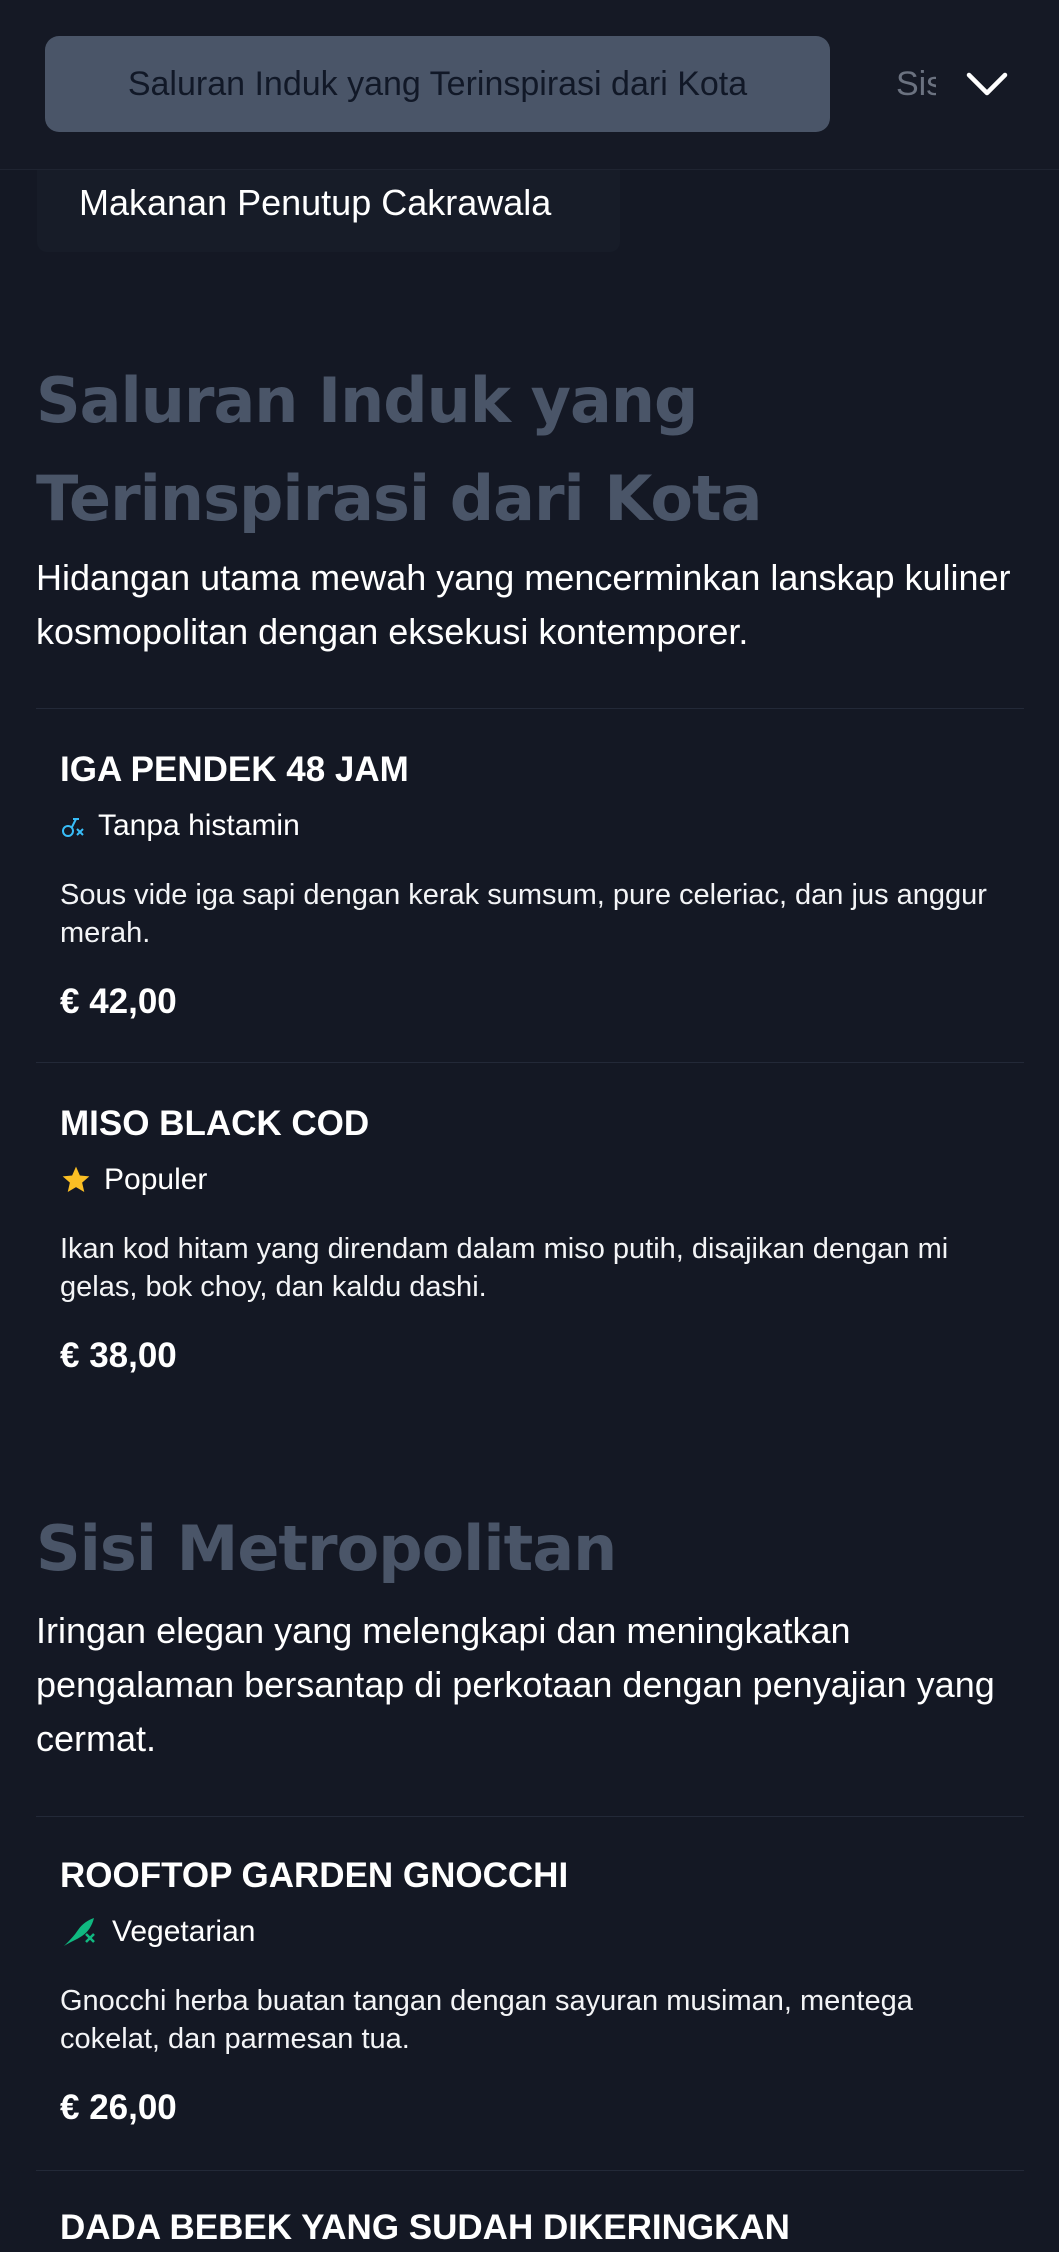 This screenshot has height=2252, width=1059. I want to click on section-title: Sisi Metropolitan, so click(326, 1548).